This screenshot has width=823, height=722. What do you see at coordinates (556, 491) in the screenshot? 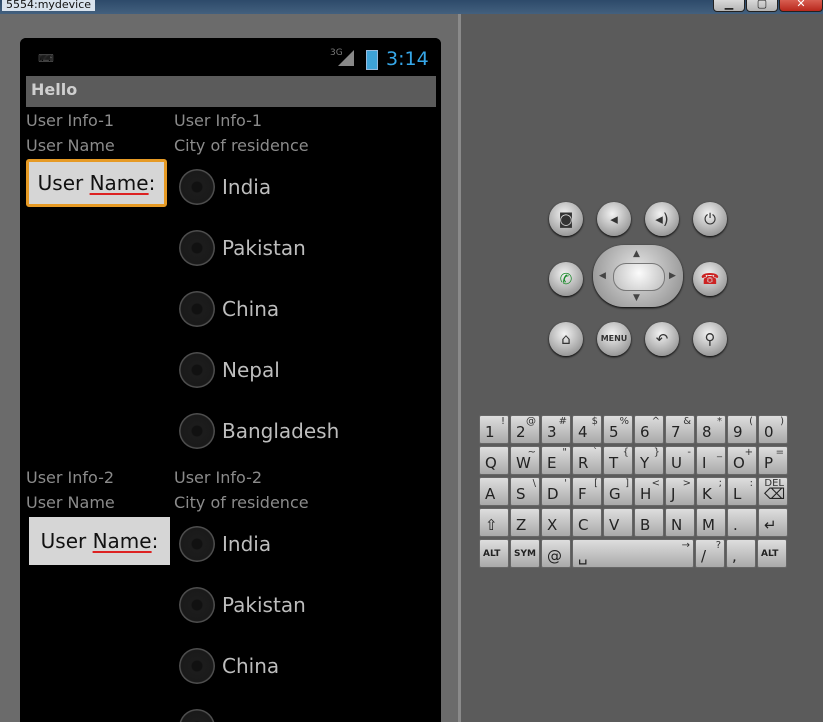
I see `keyboard-key: D '` at bounding box center [556, 491].